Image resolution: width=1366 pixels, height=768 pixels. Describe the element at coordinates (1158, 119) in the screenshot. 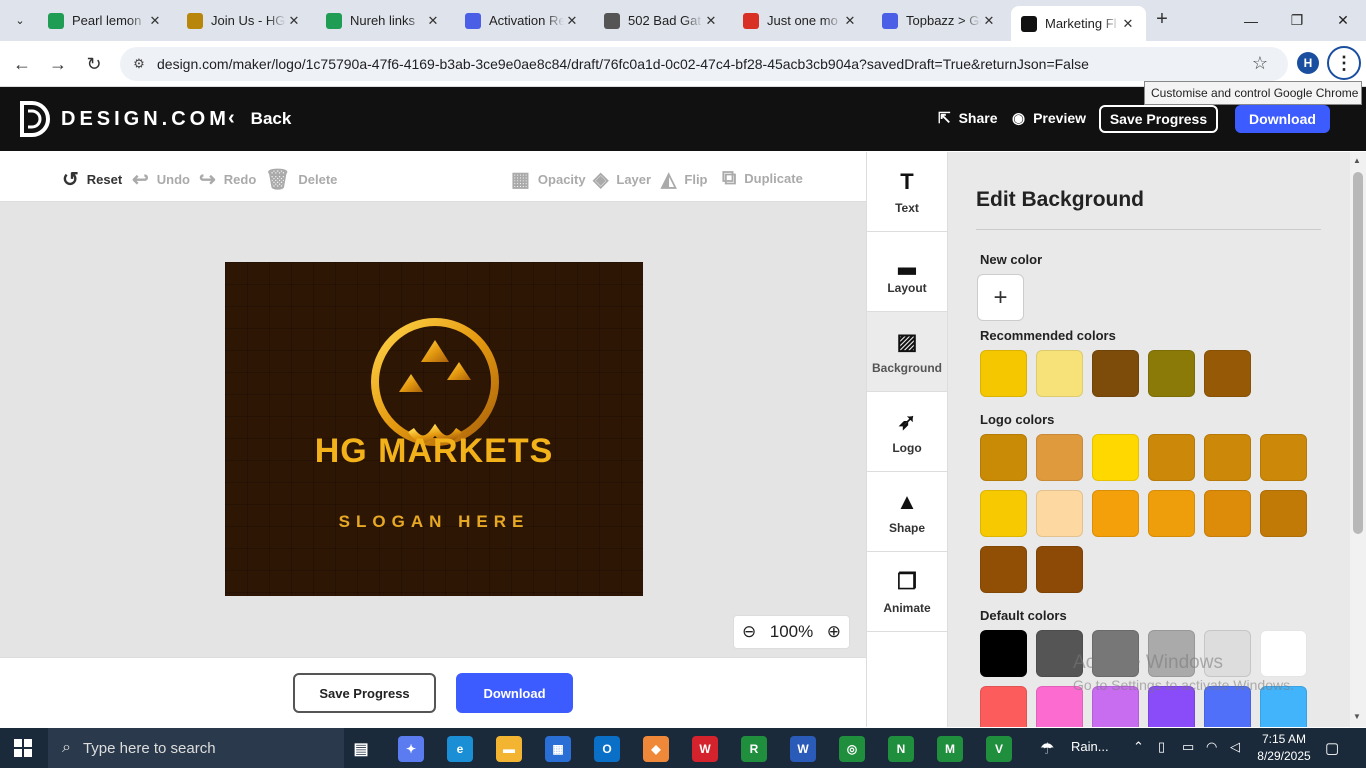

I see `save-progress-button: Save Progress` at that location.